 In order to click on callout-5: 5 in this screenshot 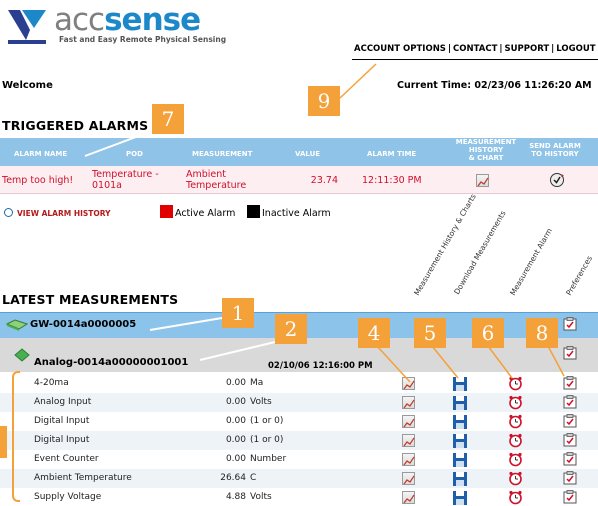, I will do `click(430, 333)`.